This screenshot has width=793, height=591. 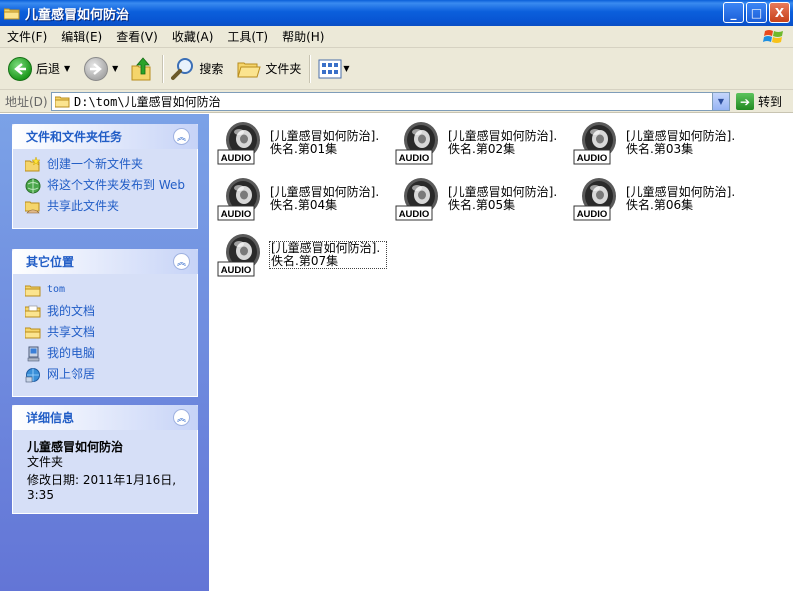 I want to click on details-header: 详细信息 ︽, so click(x=105, y=417).